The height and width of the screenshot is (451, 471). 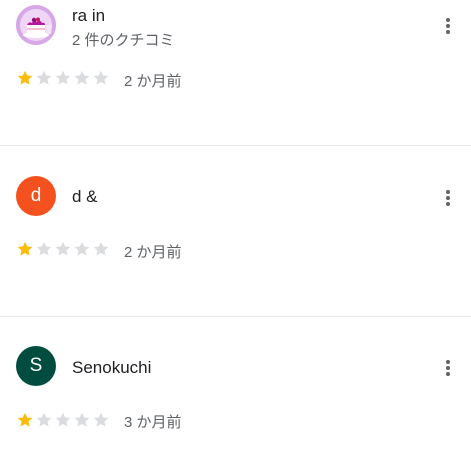 I want to click on review-time: 3 か月前, so click(x=153, y=422).